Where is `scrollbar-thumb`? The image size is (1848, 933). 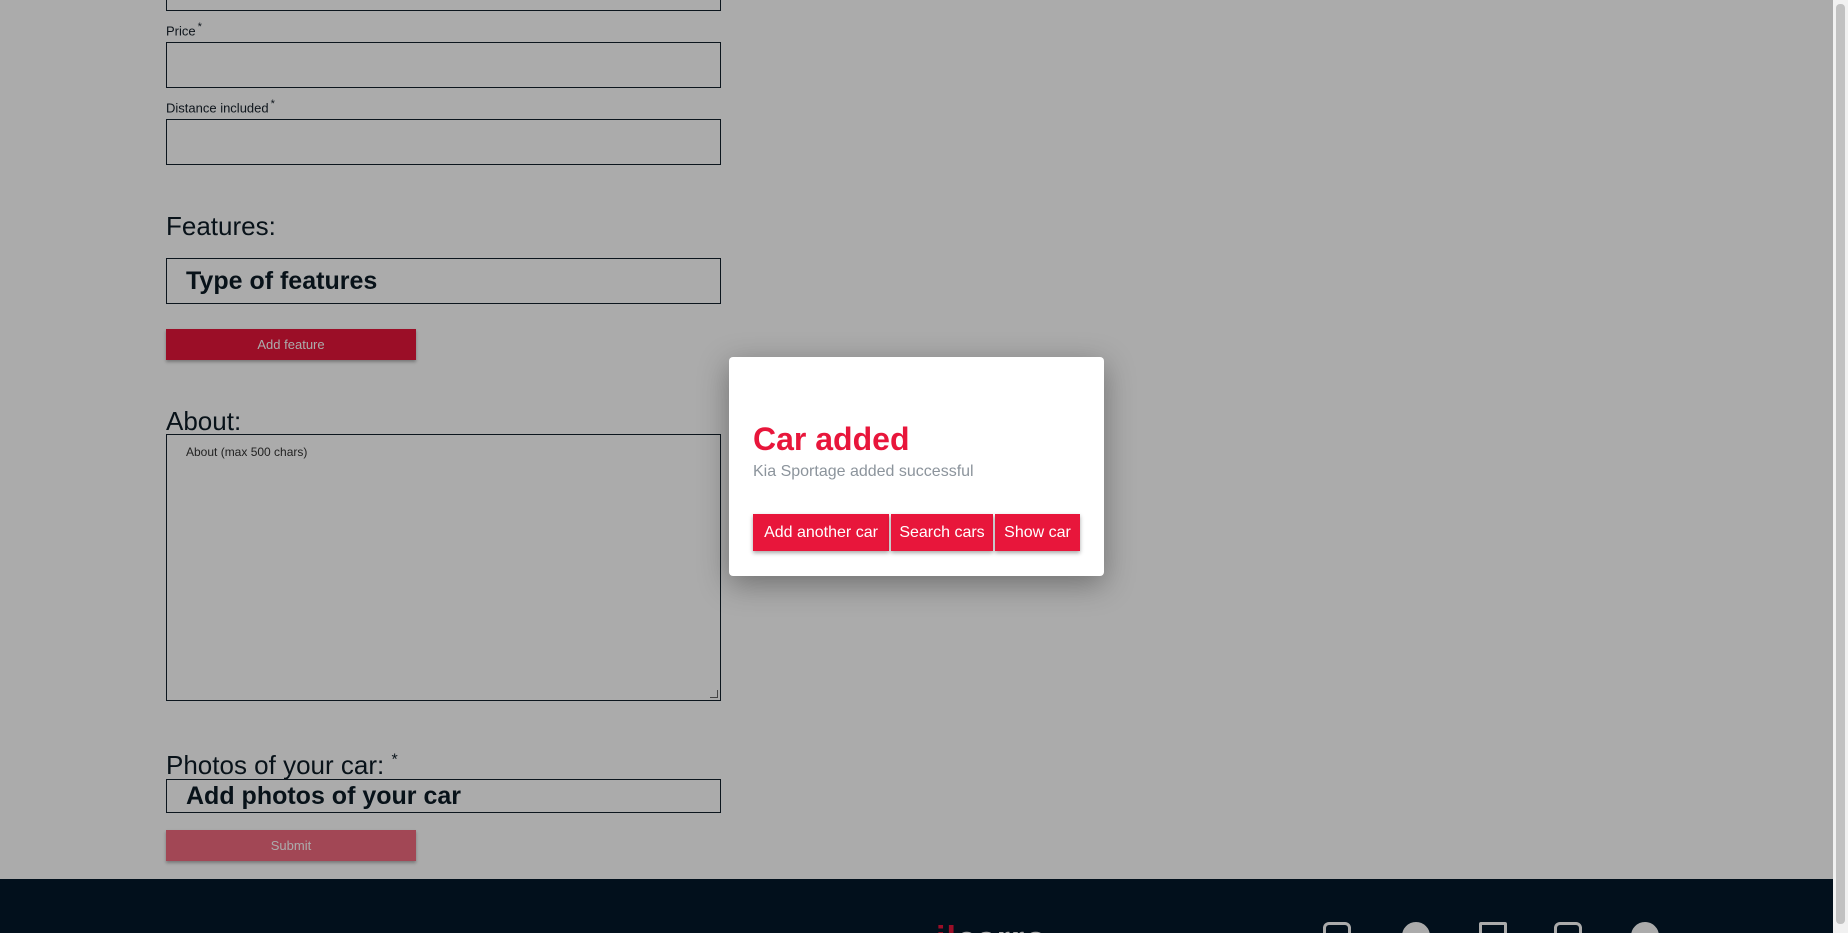
scrollbar-thumb is located at coordinates (1840, 464).